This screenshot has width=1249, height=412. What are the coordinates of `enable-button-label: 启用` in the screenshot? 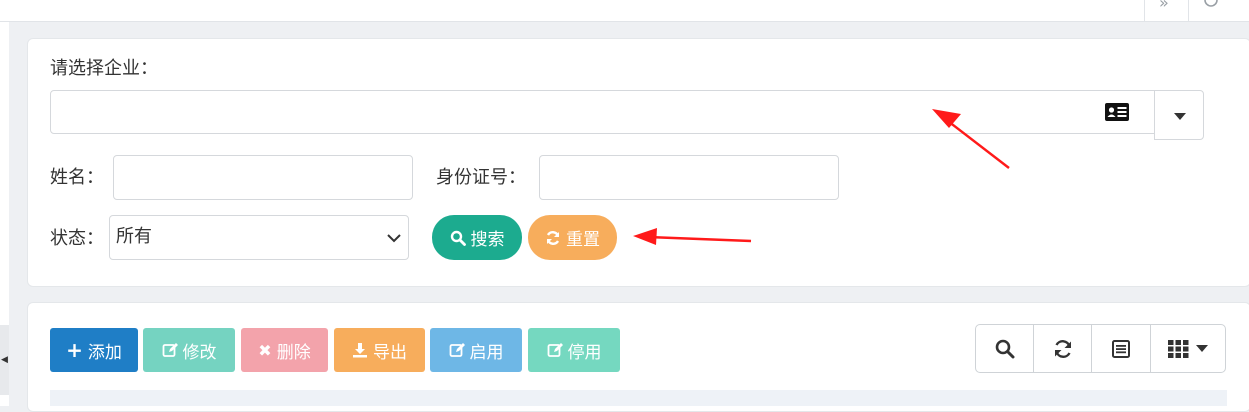 It's located at (486, 352).